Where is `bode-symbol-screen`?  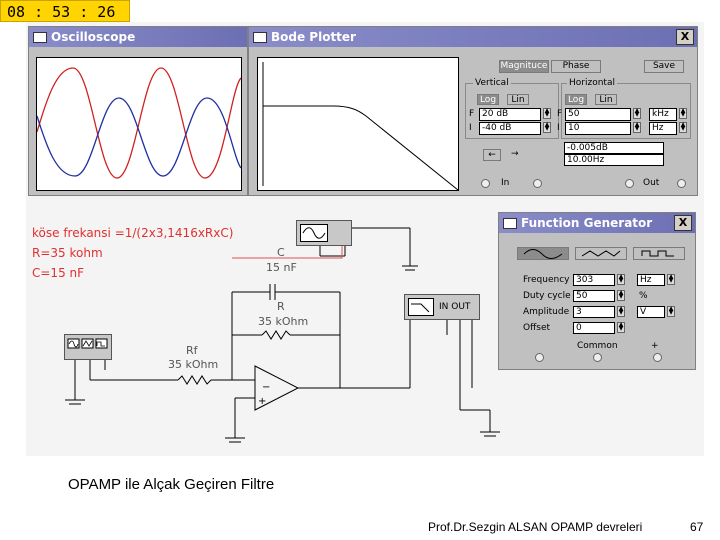 bode-symbol-screen is located at coordinates (421, 307).